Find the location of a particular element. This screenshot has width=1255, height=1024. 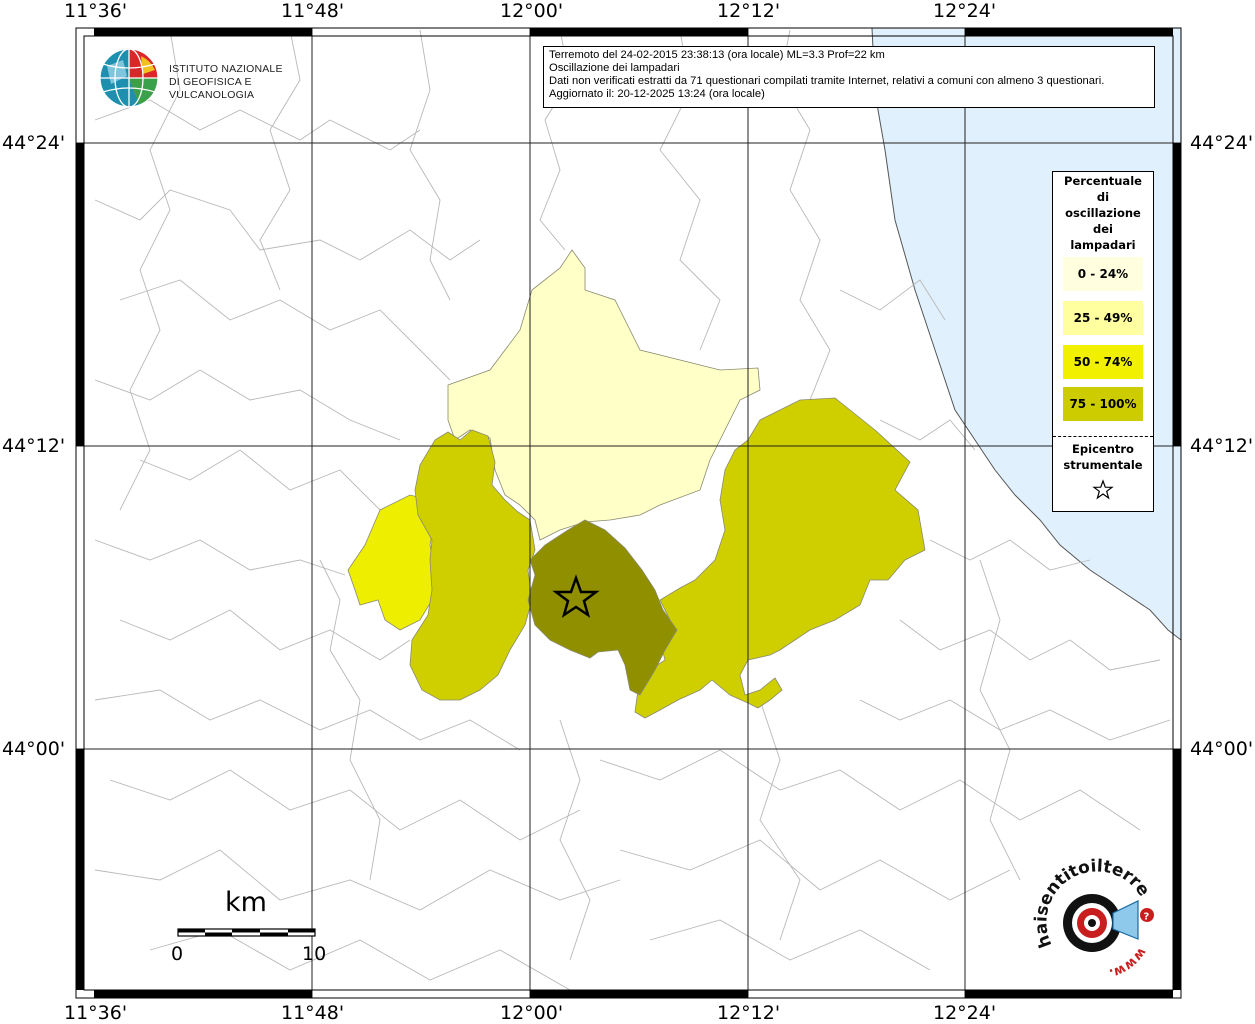

ingv-logo-line2: DI GEOFISICA E VULCANOLOGIA is located at coordinates (212, 88).